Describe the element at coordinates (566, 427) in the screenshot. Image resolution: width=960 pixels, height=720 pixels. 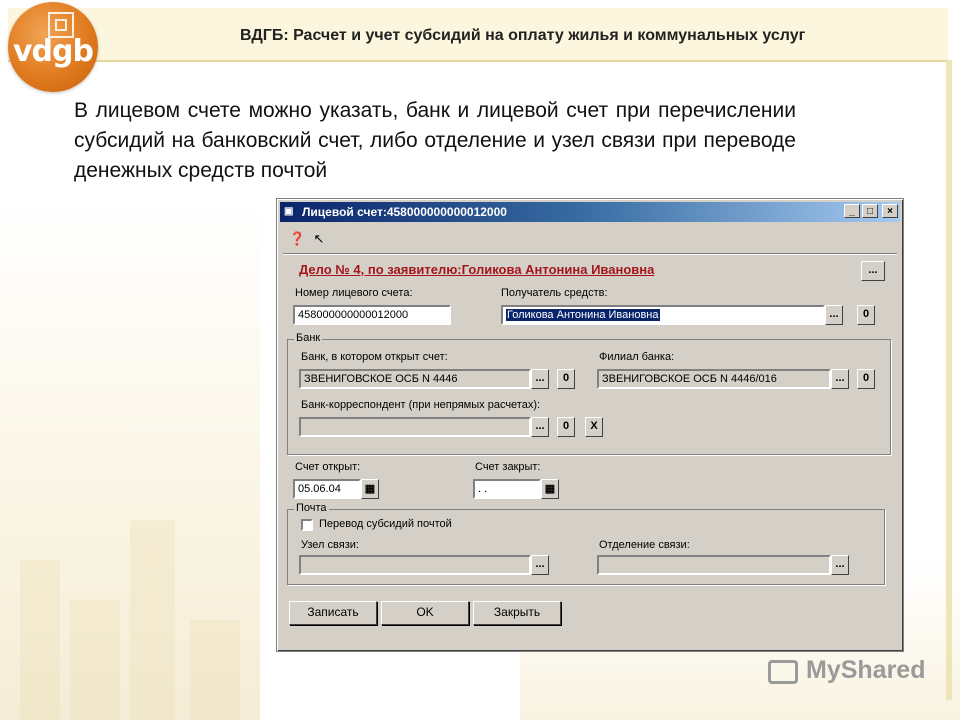
I see `correspondent-clear-button: 0` at that location.